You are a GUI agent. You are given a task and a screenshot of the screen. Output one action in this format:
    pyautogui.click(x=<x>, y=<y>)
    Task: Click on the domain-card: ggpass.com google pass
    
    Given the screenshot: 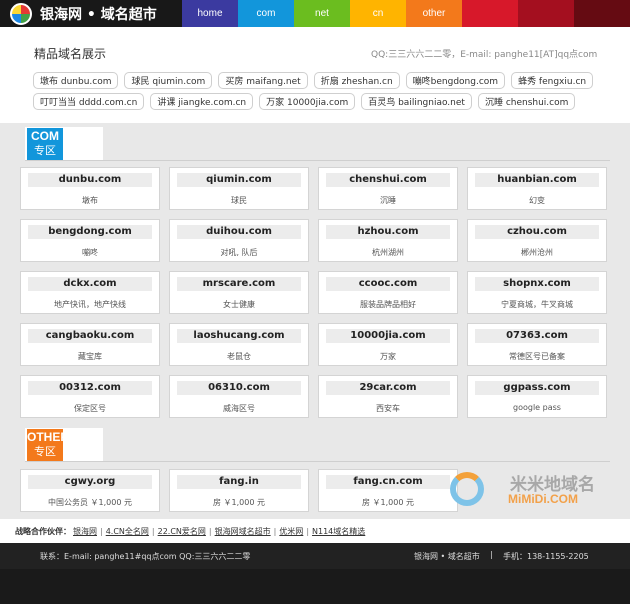 What is the action you would take?
    pyautogui.click(x=537, y=396)
    